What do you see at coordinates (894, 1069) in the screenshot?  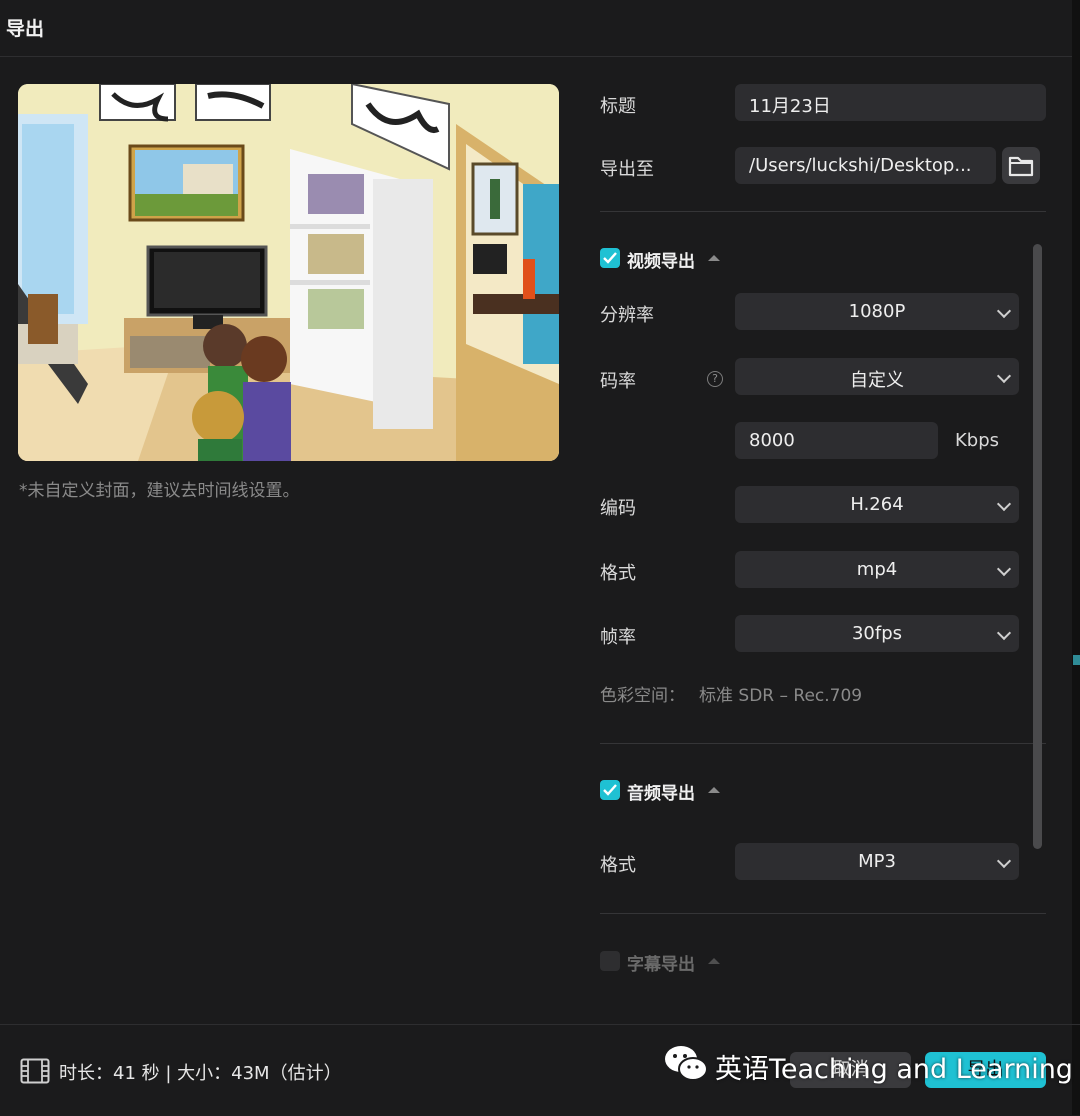 I see `watermark-text: 英语Teaching and Learning` at bounding box center [894, 1069].